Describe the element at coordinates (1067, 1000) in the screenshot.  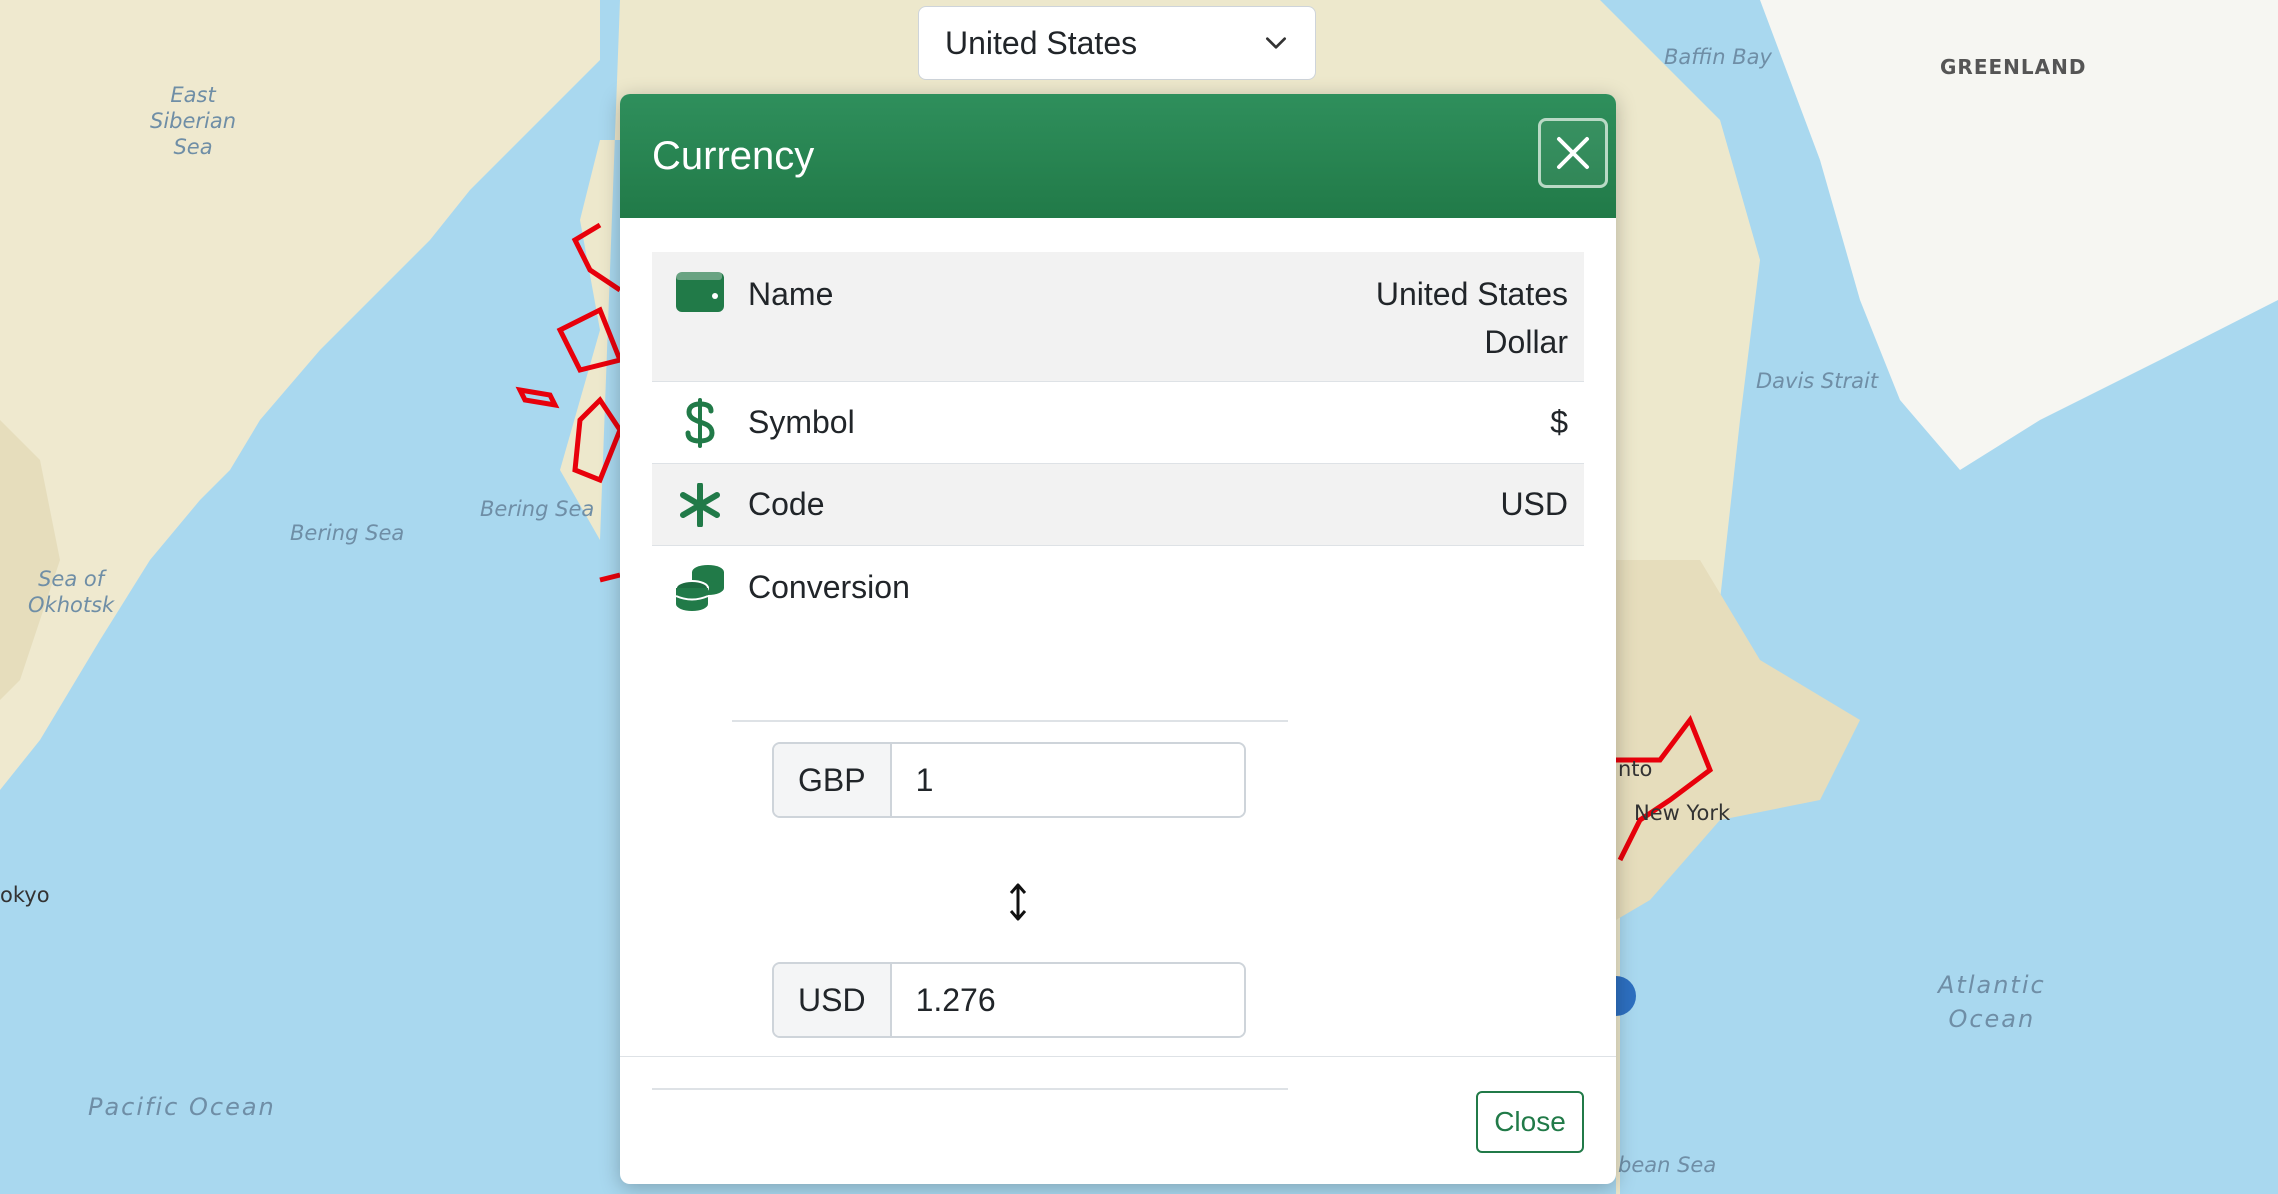
I see `to-amount-input` at that location.